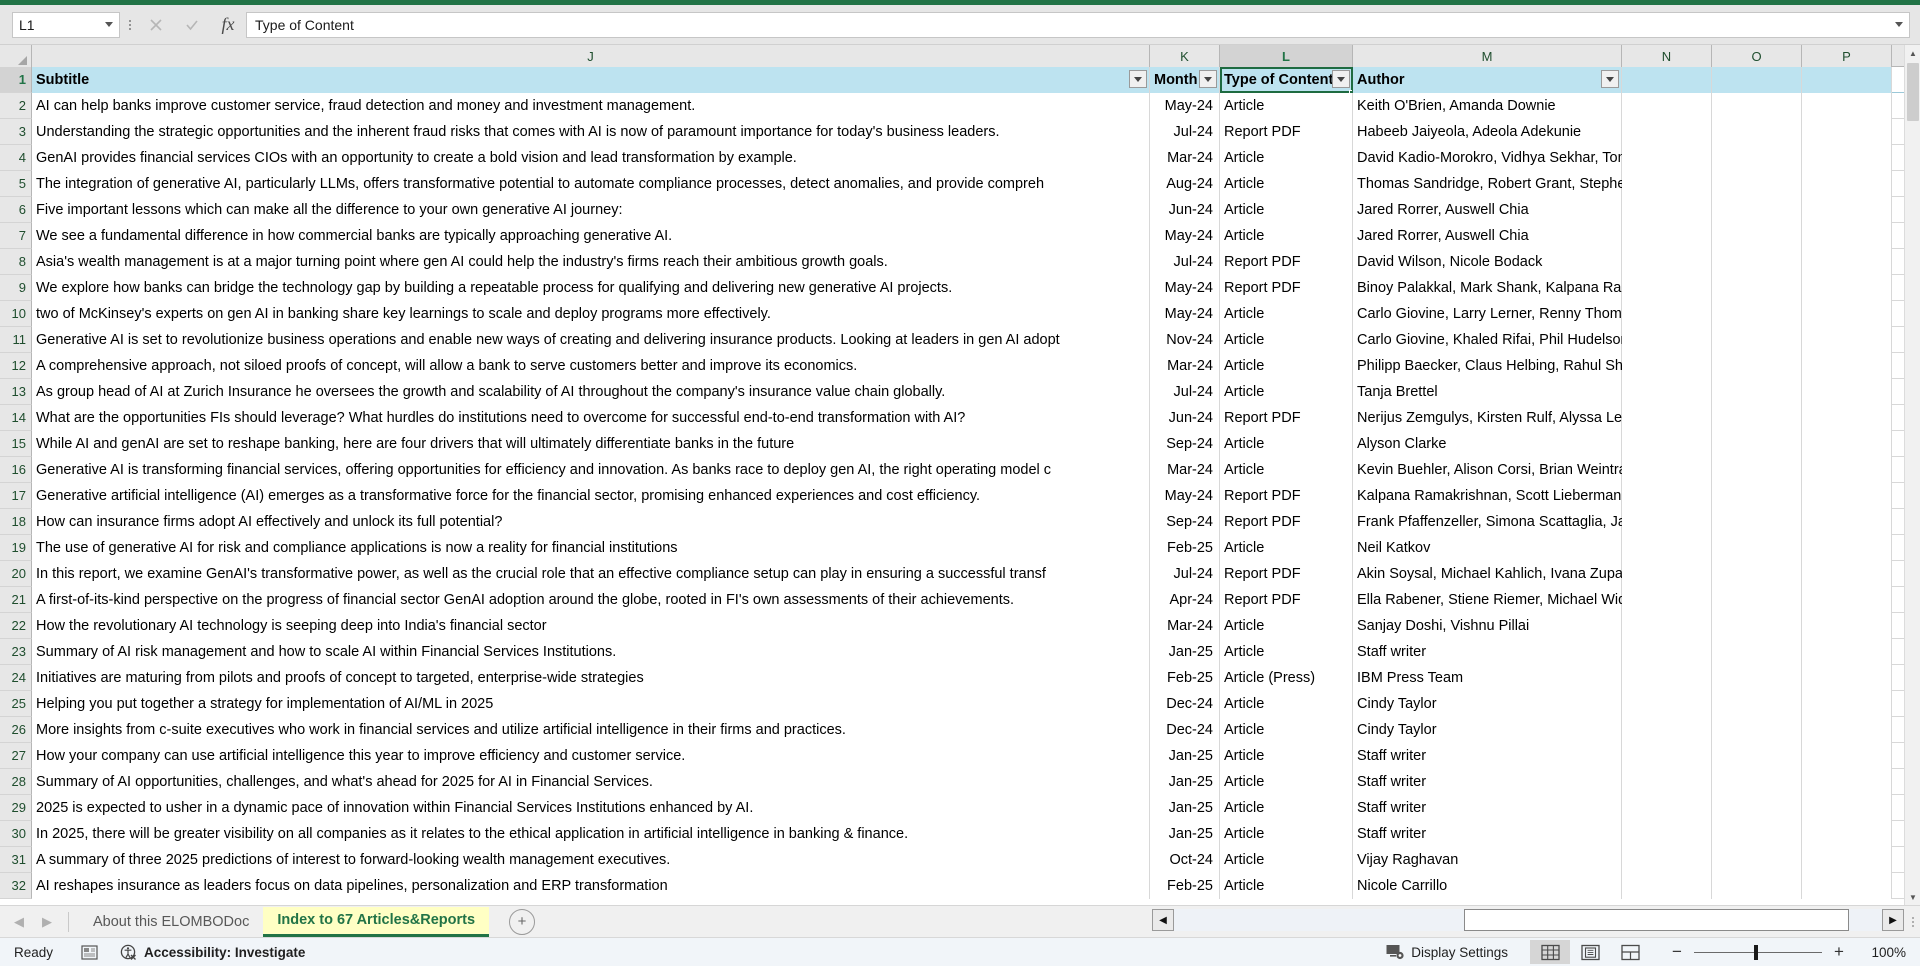  What do you see at coordinates (16, 574) in the screenshot?
I see `row-header-20: 20` at bounding box center [16, 574].